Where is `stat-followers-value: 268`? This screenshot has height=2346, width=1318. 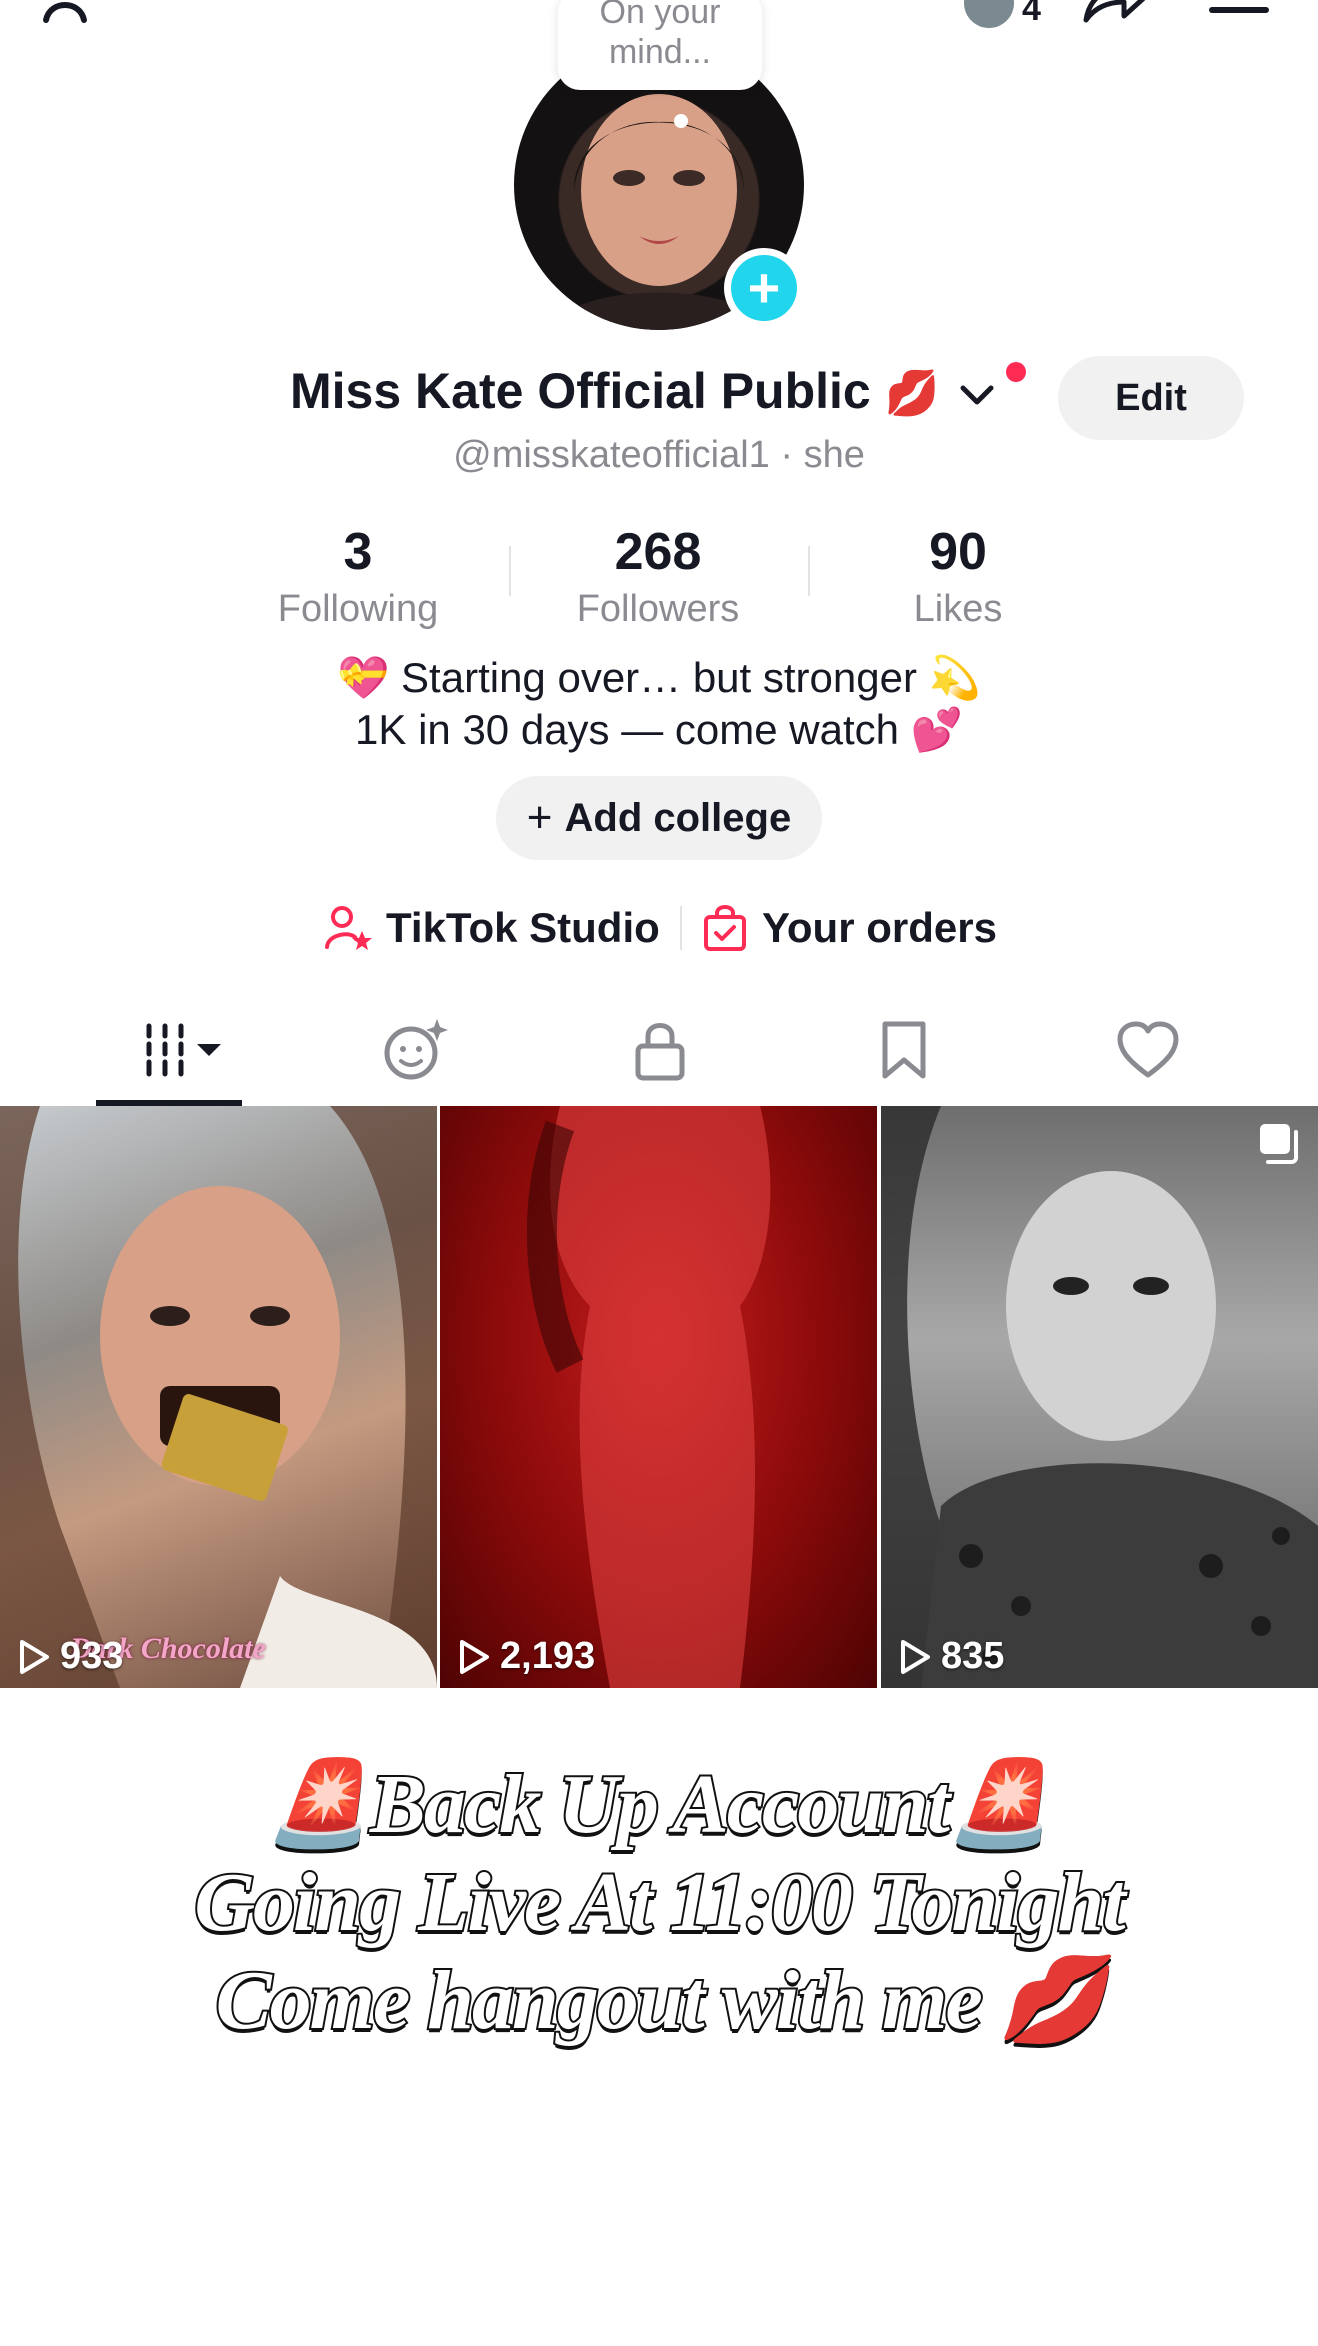 stat-followers-value: 268 is located at coordinates (658, 552).